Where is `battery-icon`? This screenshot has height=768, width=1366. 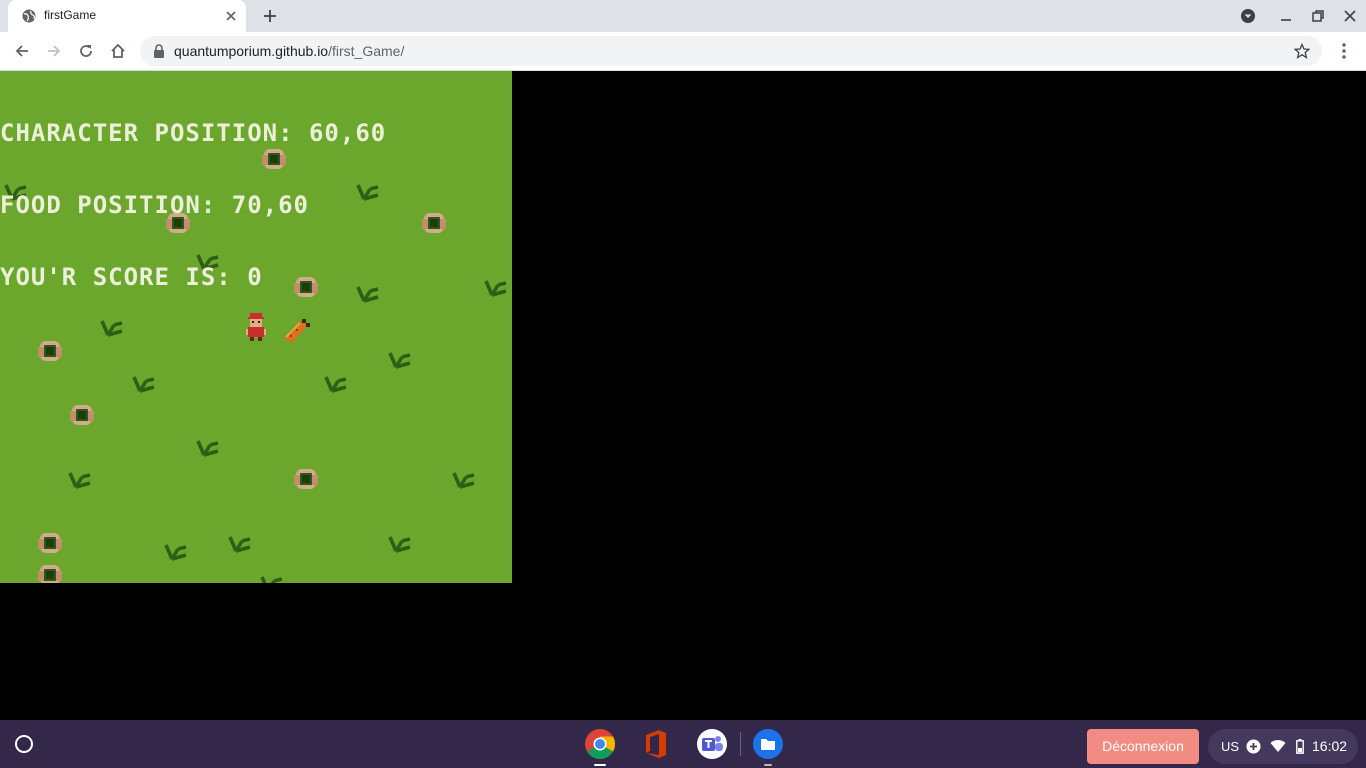 battery-icon is located at coordinates (1300, 746).